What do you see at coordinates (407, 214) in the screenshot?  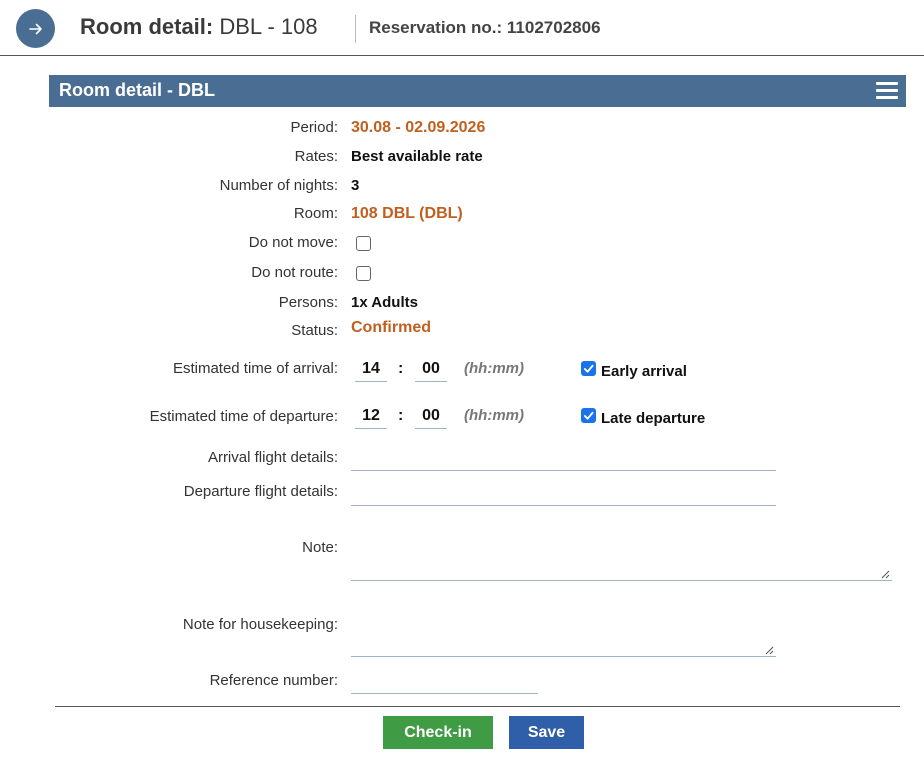 I see `room-value: 108 DBL (DBL)` at bounding box center [407, 214].